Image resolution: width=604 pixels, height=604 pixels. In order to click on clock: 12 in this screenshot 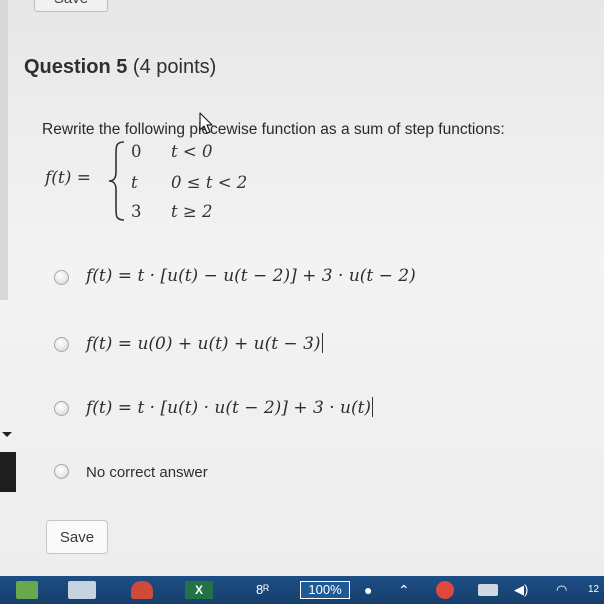, I will do `click(596, 590)`.